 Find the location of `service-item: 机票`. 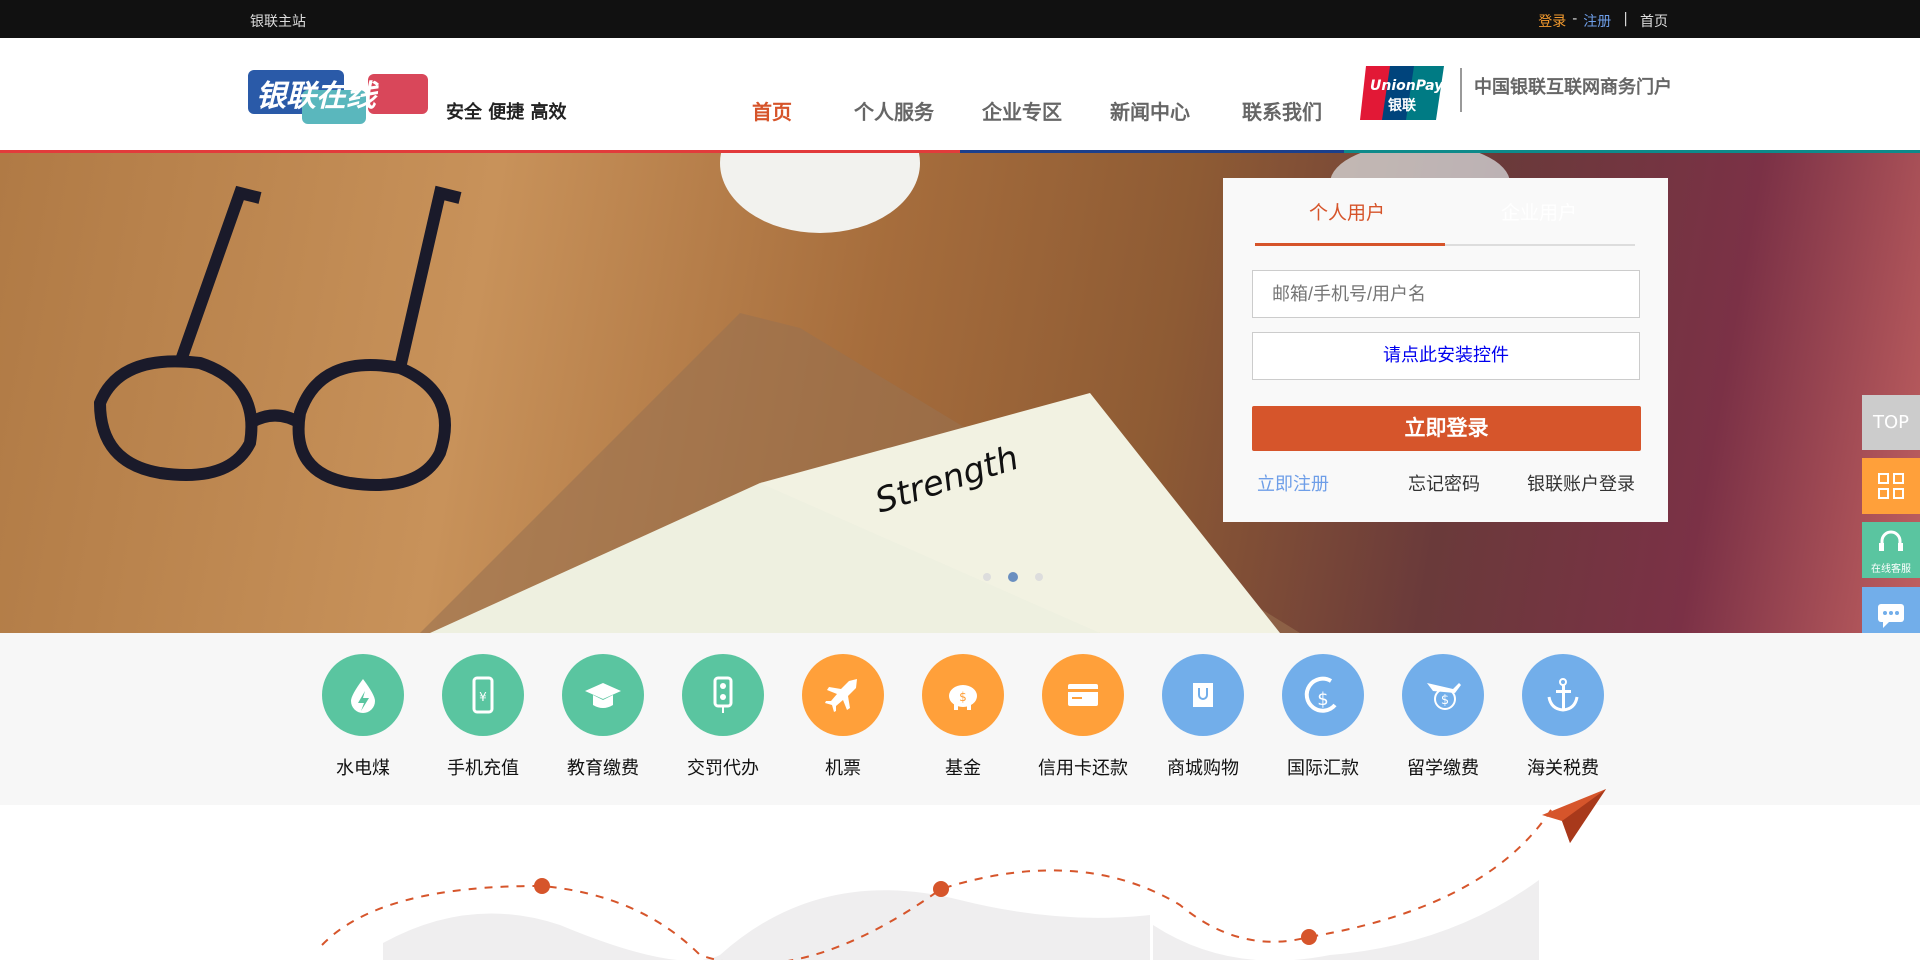

service-item: 机票 is located at coordinates (843, 717).